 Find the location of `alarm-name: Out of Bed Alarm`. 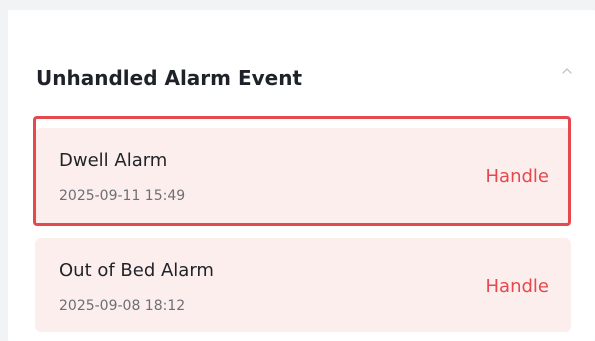

alarm-name: Out of Bed Alarm is located at coordinates (136, 270).